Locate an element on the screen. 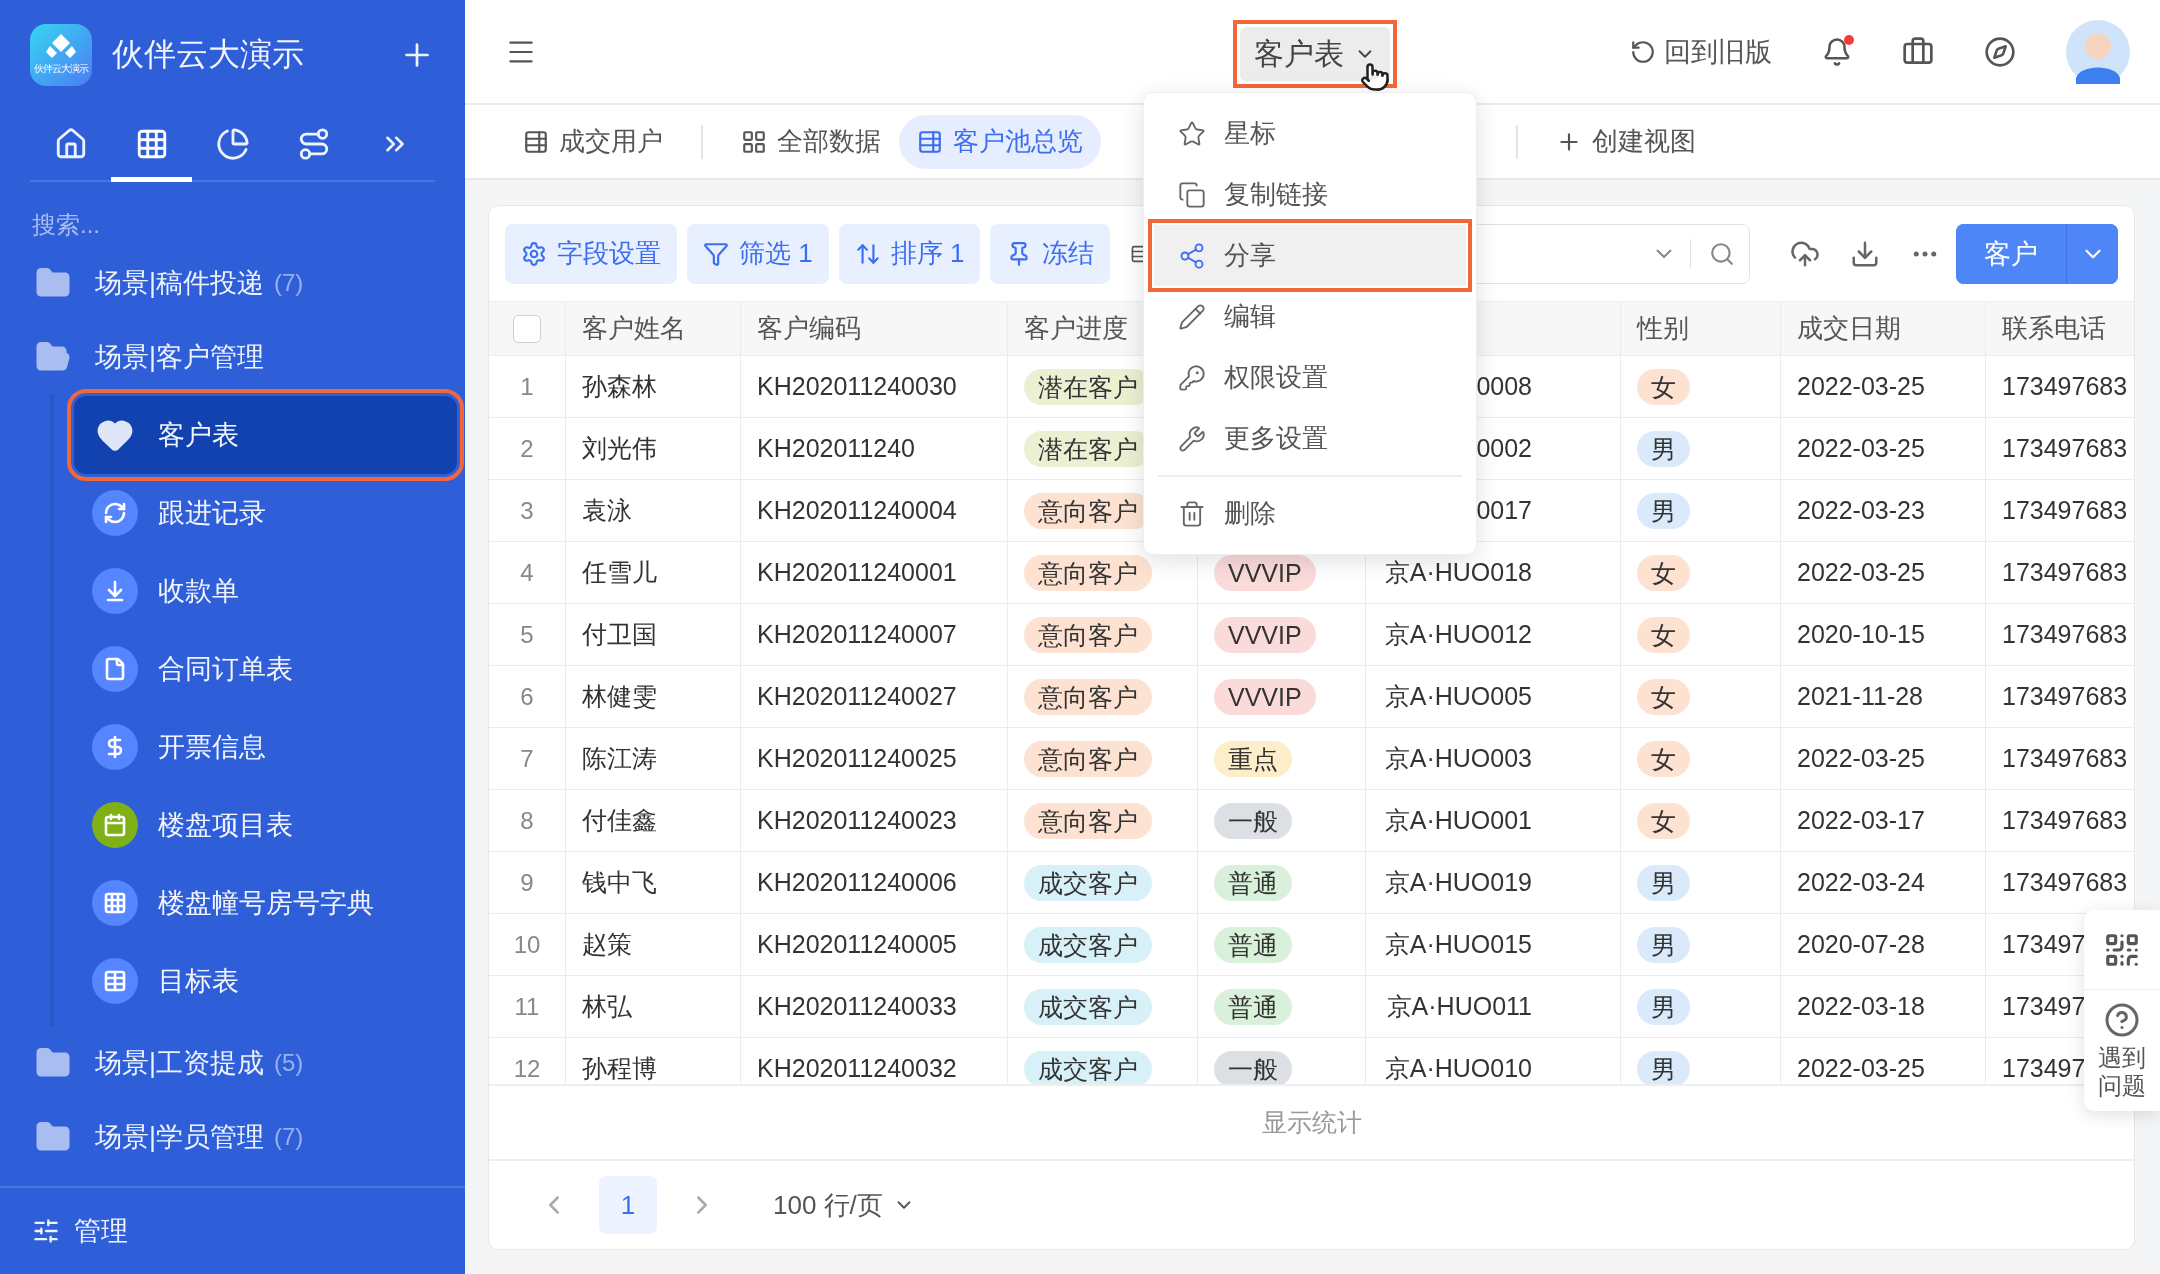  column-header: 客户编码 is located at coordinates (809, 328).